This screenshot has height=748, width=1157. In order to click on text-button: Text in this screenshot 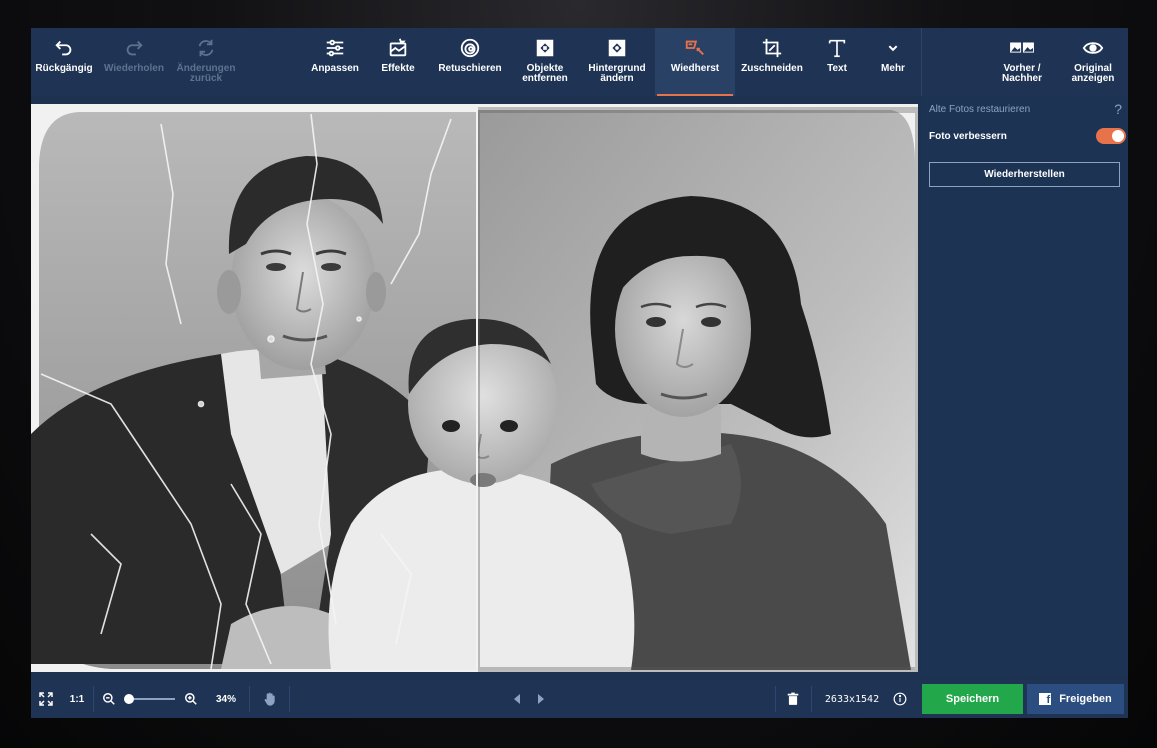, I will do `click(837, 62)`.